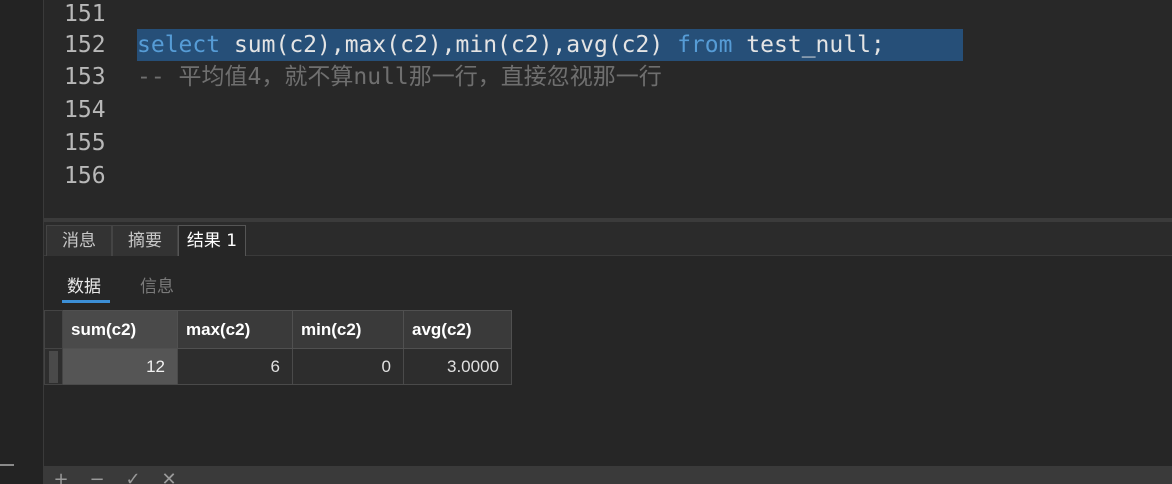 This screenshot has width=1172, height=484. I want to click on column-header: avg(c2), so click(457, 329).